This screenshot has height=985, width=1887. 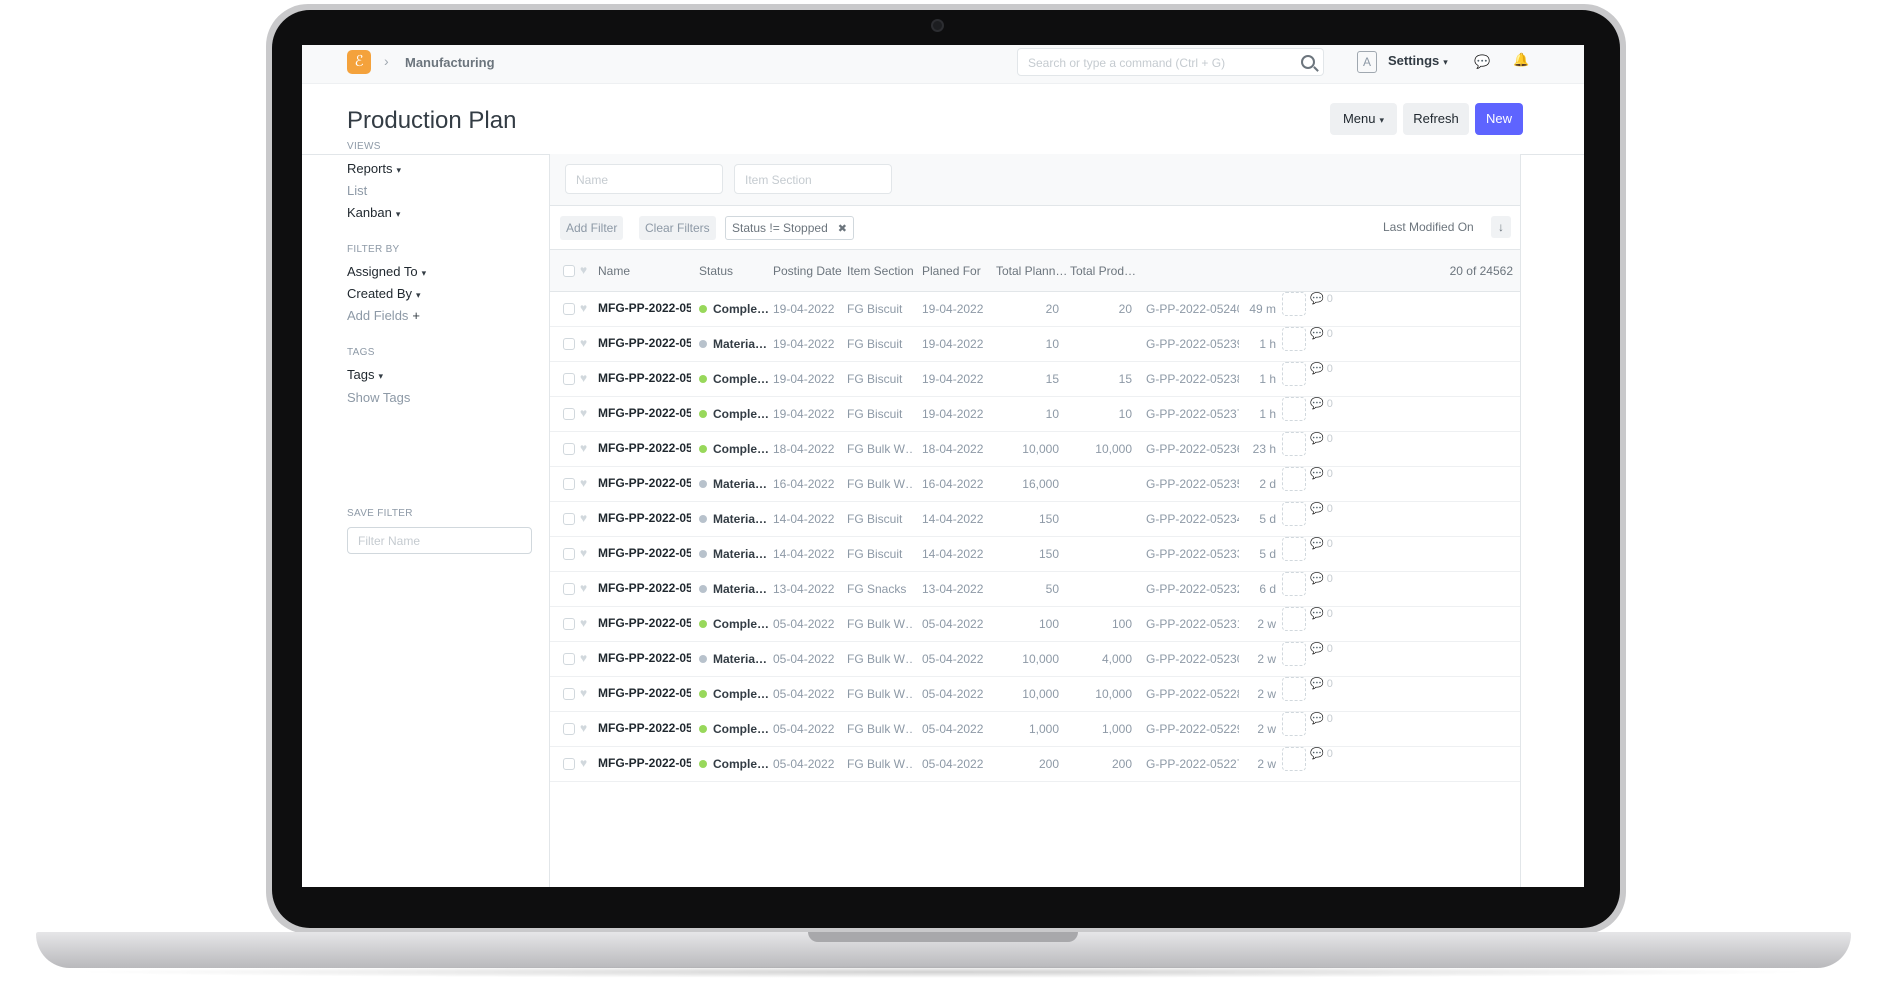 What do you see at coordinates (1482, 62) in the screenshot?
I see `chat-icon: 💬` at bounding box center [1482, 62].